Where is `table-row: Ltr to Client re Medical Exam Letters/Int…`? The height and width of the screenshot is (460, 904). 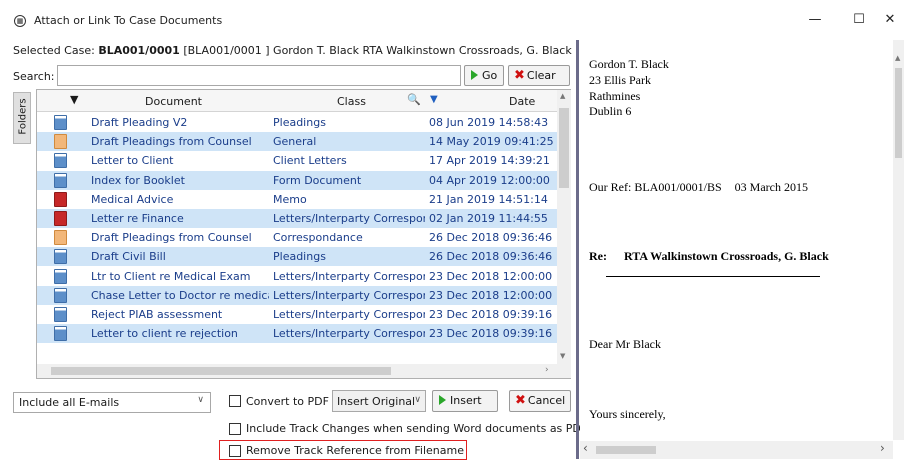
table-row: Ltr to Client re Medical Exam Letters/Int… is located at coordinates (297, 276).